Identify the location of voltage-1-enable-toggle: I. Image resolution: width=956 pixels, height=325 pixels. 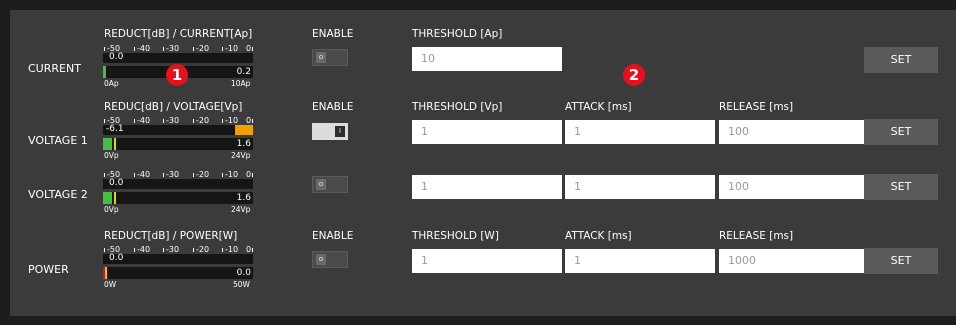
(330, 131).